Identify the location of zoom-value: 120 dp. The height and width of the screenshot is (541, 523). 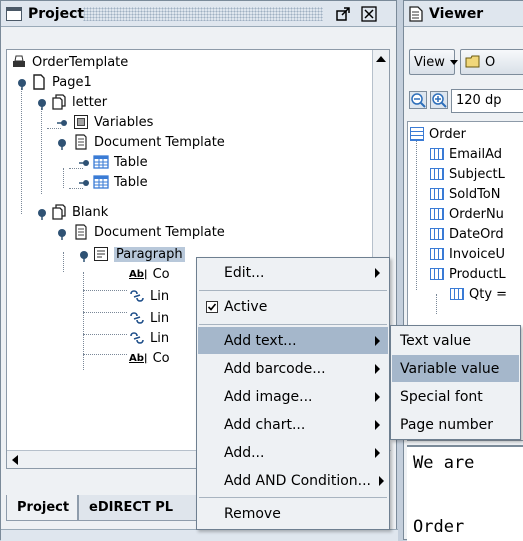
(479, 100).